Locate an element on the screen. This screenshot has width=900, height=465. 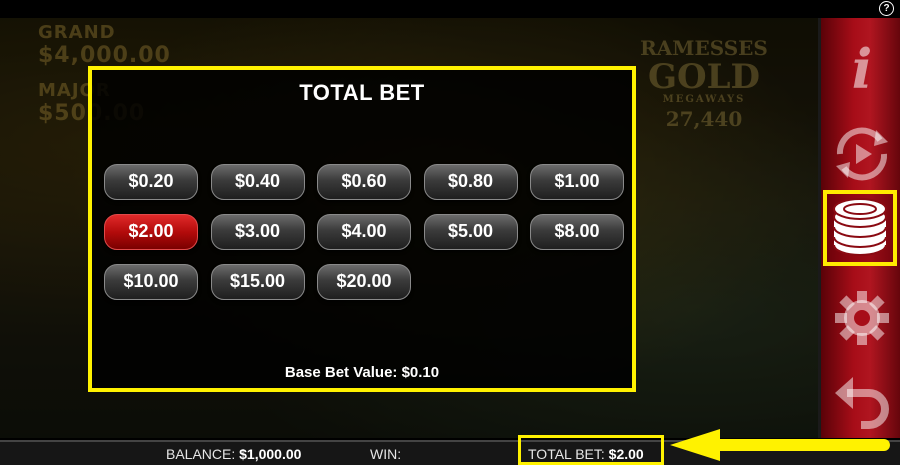
bet-option-button: $2.00 is located at coordinates (151, 232).